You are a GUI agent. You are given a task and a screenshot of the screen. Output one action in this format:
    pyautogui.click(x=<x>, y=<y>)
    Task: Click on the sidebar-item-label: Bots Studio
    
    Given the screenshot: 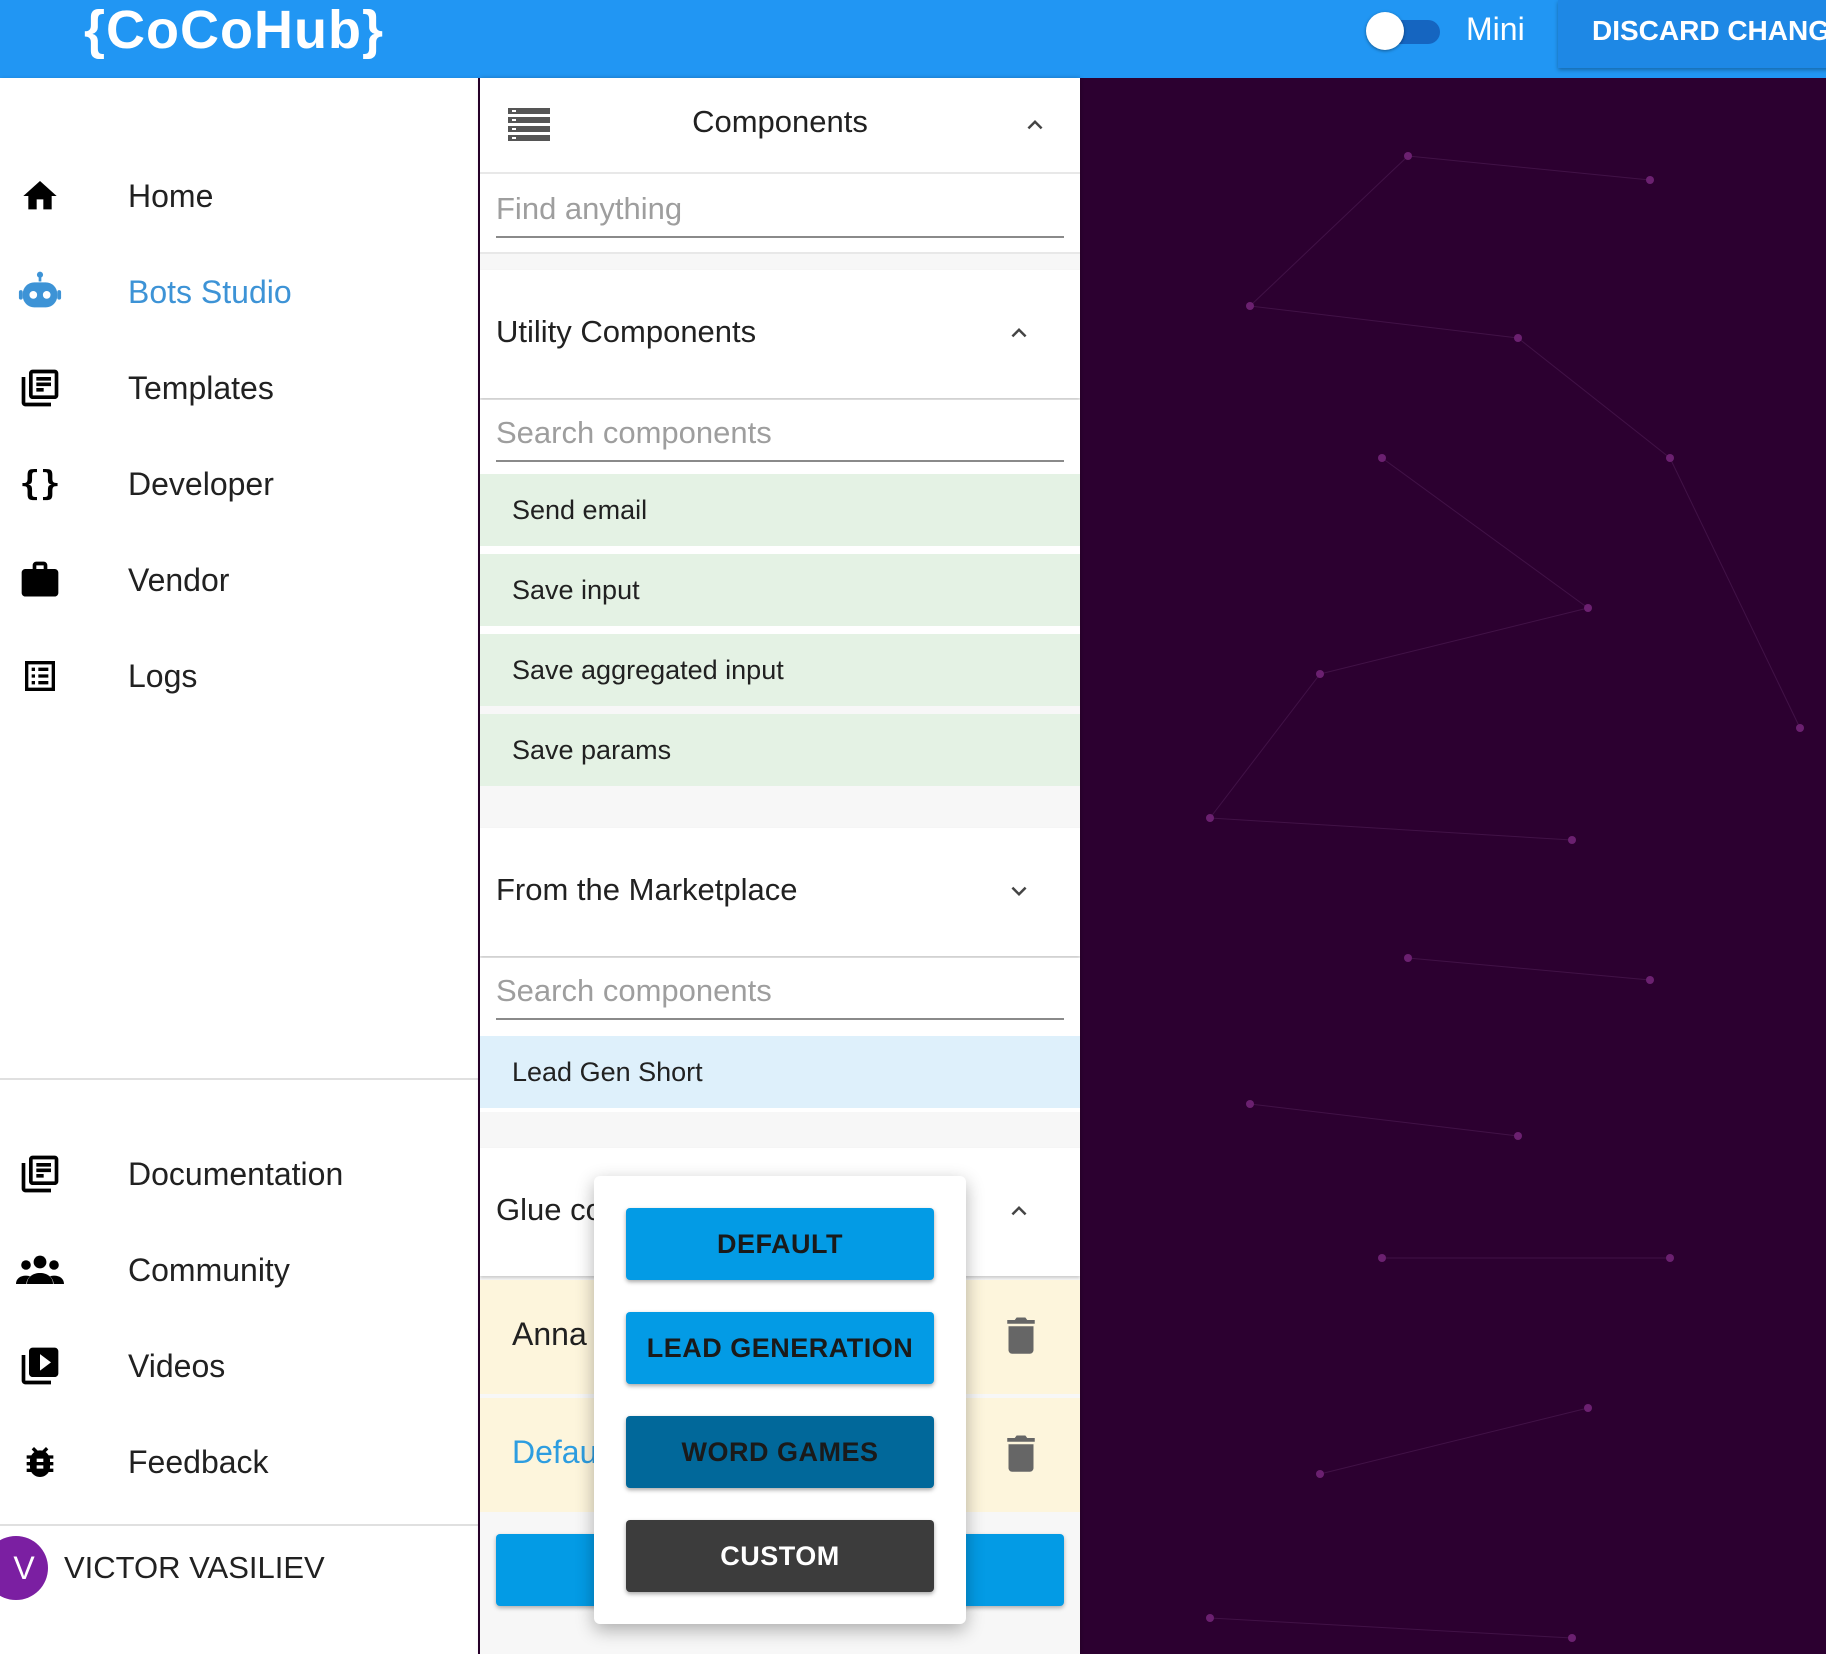 What is the action you would take?
    pyautogui.click(x=210, y=291)
    